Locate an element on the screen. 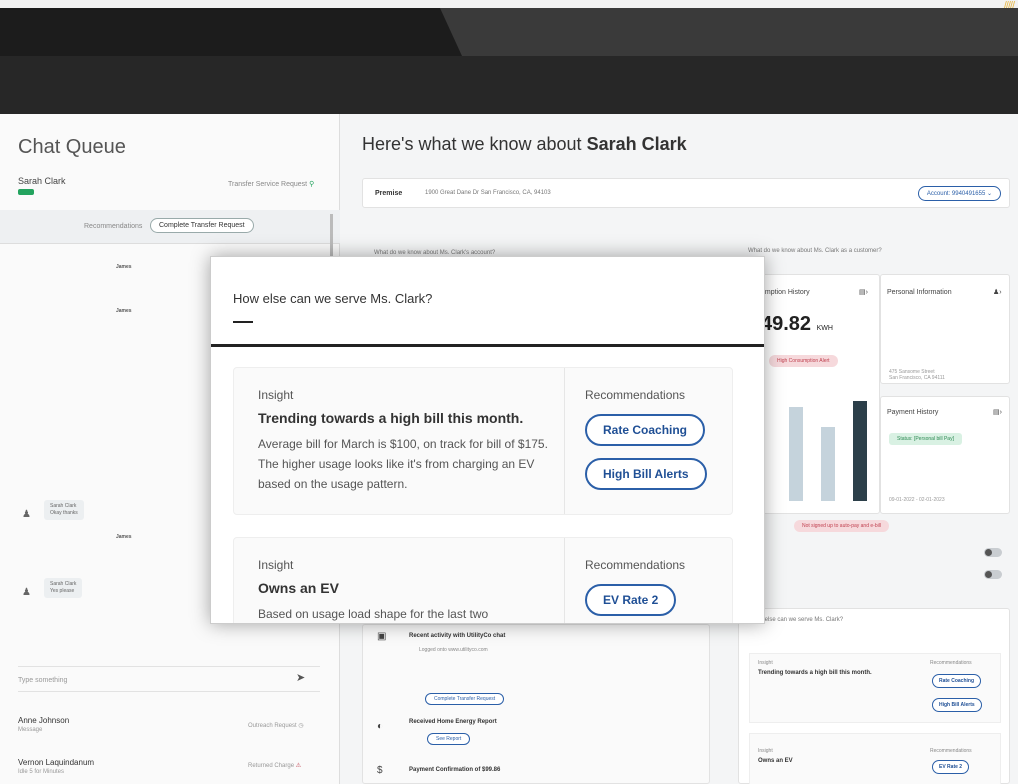 The height and width of the screenshot is (784, 1018). transfer-service-link: Transfer Service Request ⚲ is located at coordinates (271, 184).